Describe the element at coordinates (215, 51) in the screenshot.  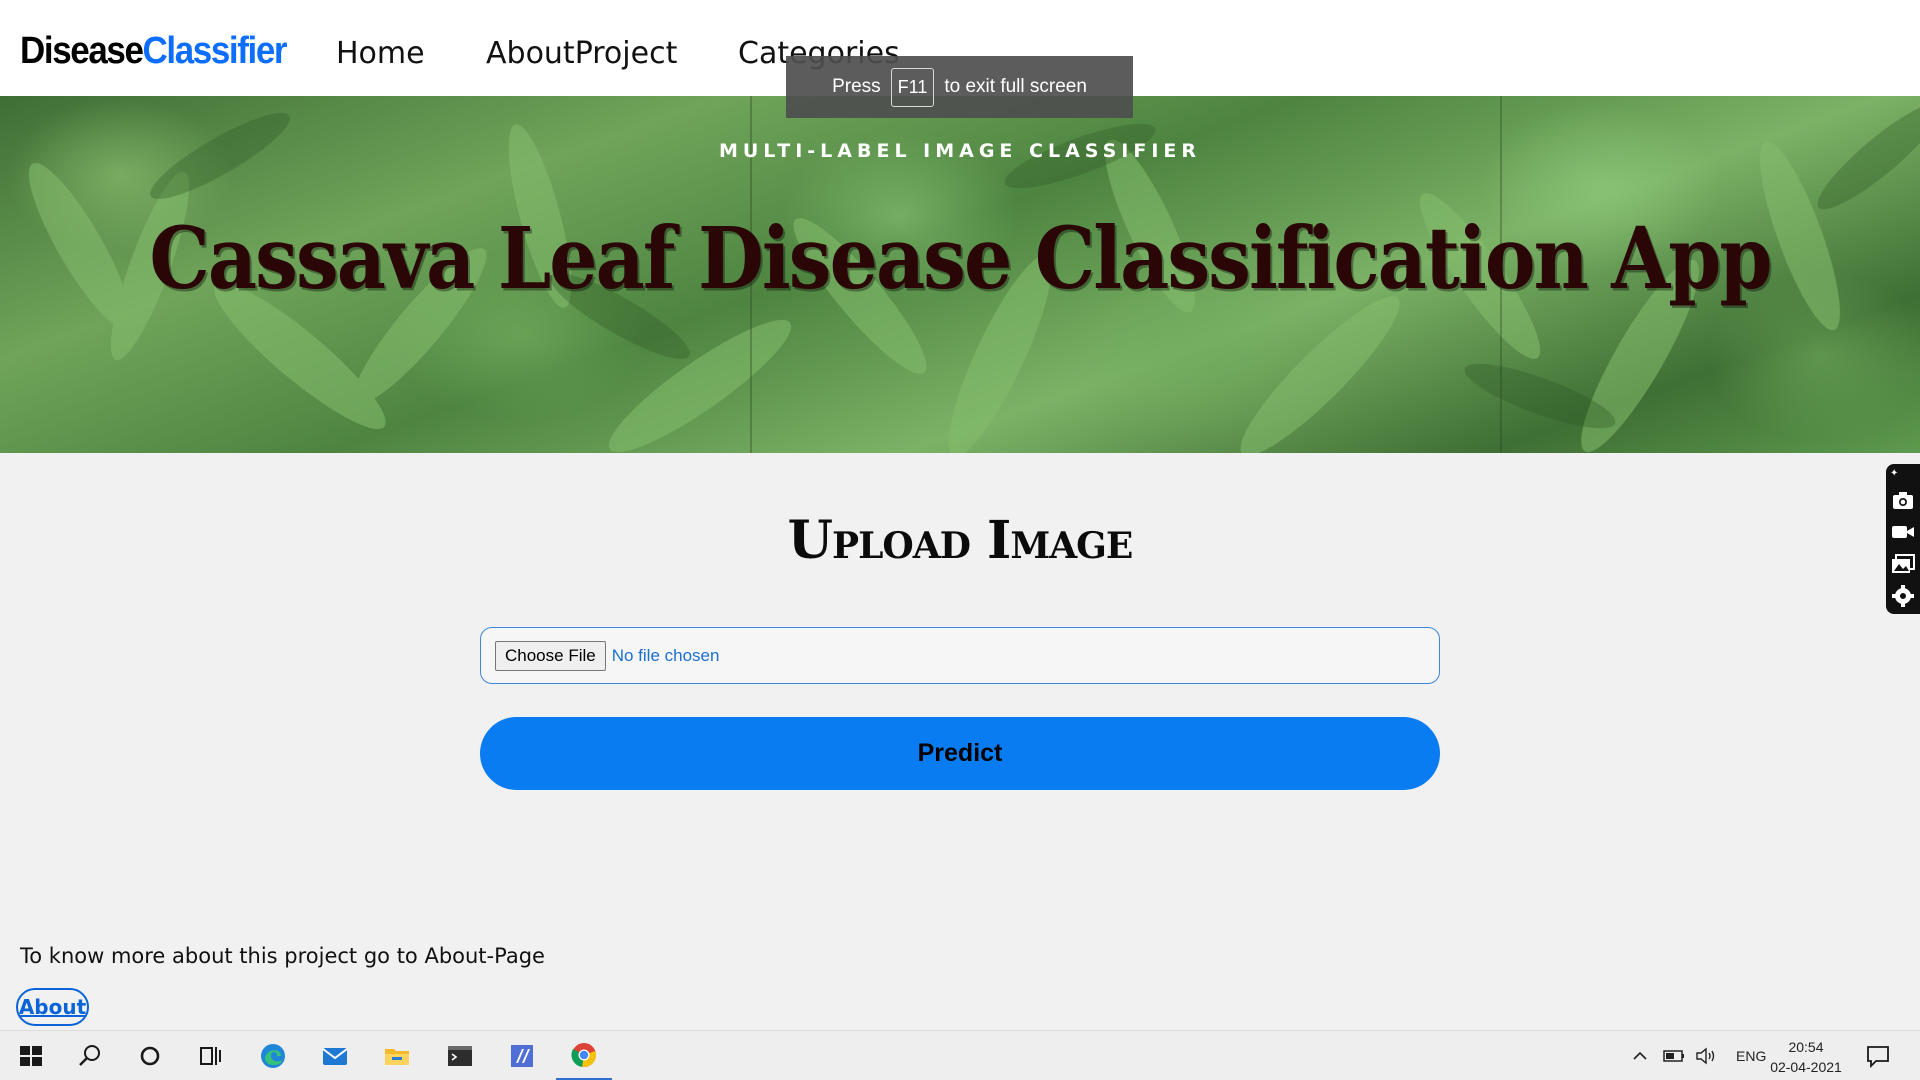
I see `brand-part2: Classifier` at that location.